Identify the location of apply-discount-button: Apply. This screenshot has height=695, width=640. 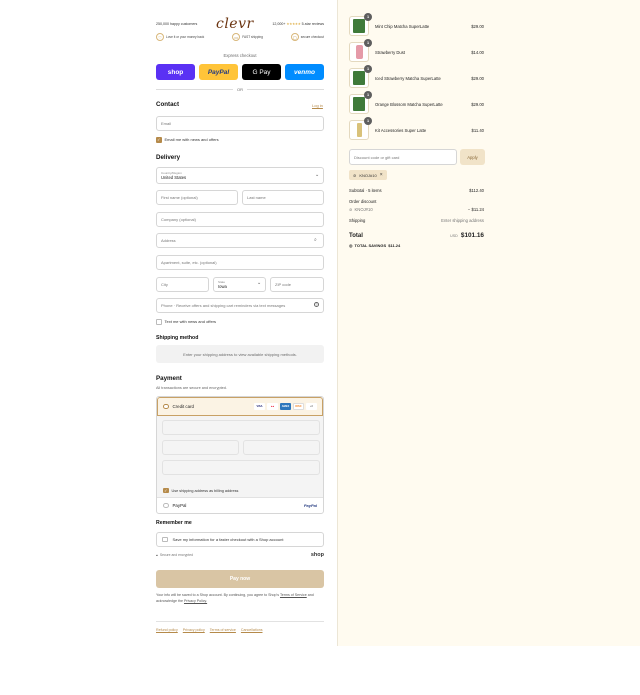
(472, 157).